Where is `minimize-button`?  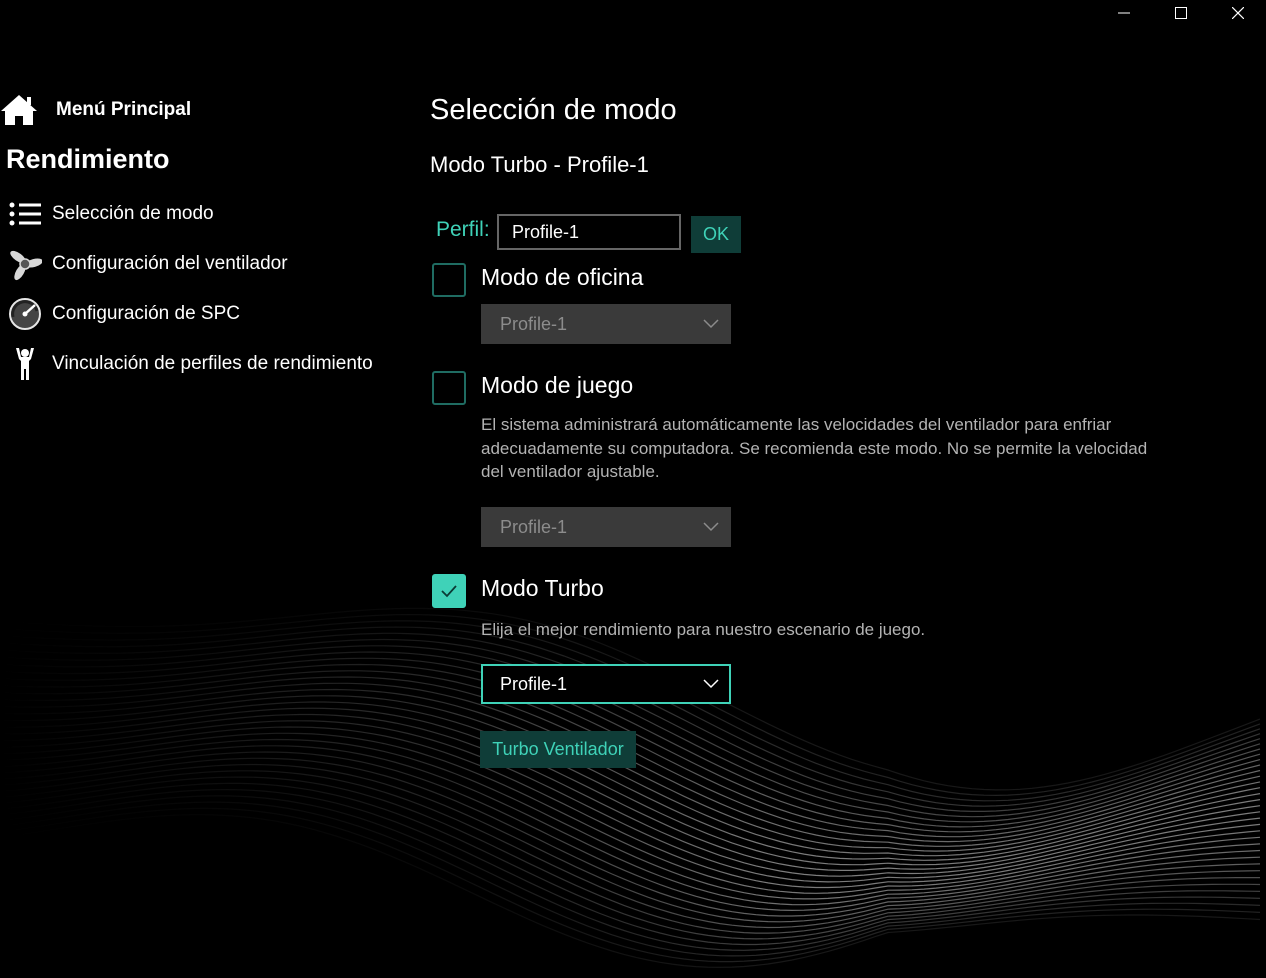
minimize-button is located at coordinates (1123, 13).